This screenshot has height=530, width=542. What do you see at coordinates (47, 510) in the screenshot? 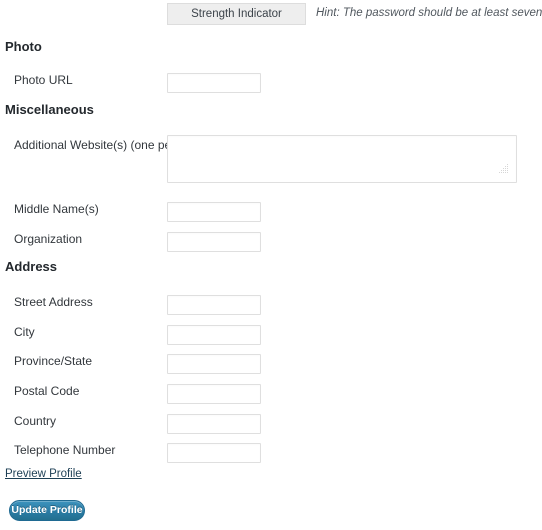
I see `update-profile-button: Update Profile` at bounding box center [47, 510].